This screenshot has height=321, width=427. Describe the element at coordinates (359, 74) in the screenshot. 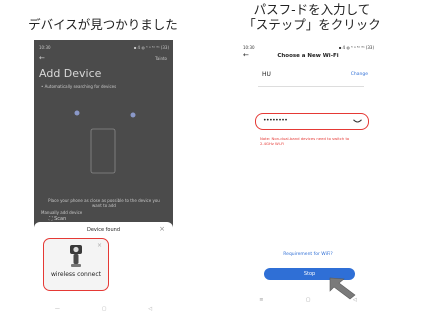

I see `change-link: Change` at that location.